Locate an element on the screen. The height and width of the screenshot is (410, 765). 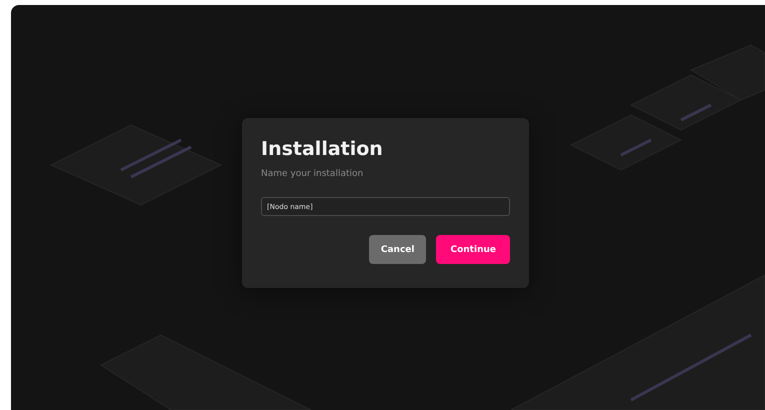
dialog-subtitle: Name your installation is located at coordinates (312, 174).